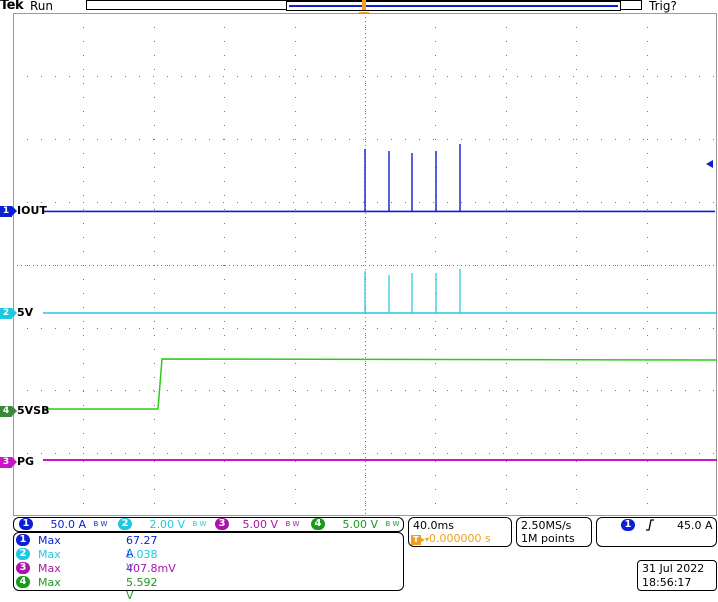 The image size is (718, 602). What do you see at coordinates (548, 538) in the screenshot?
I see `record-length: 1M points` at bounding box center [548, 538].